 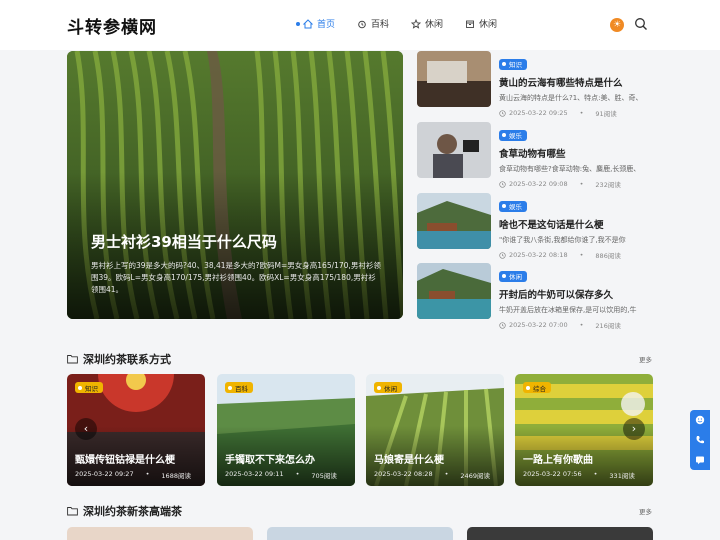 I want to click on hero-title: 男士衬衫39相当于什么尺码, so click(x=236, y=241).